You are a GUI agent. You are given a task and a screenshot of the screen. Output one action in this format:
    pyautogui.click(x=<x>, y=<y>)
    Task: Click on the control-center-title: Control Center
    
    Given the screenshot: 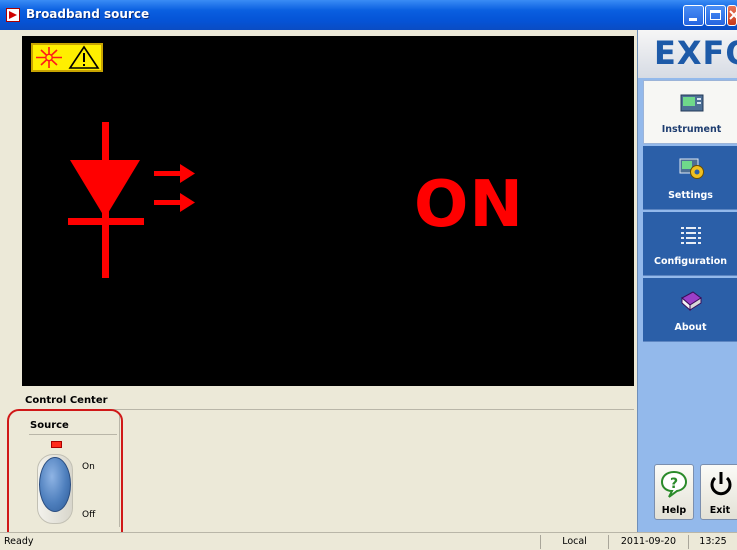 What is the action you would take?
    pyautogui.click(x=66, y=400)
    